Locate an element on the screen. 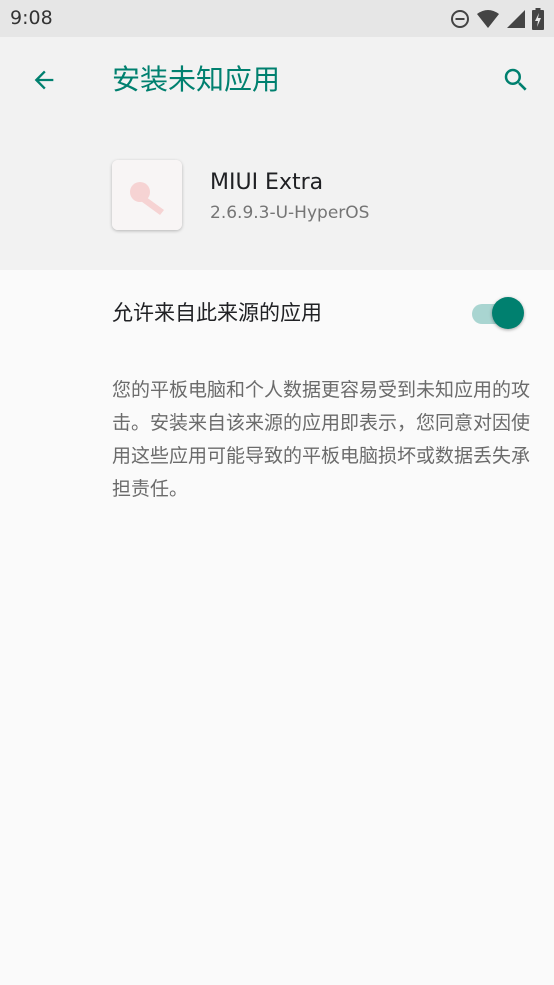  search-icon is located at coordinates (516, 80).